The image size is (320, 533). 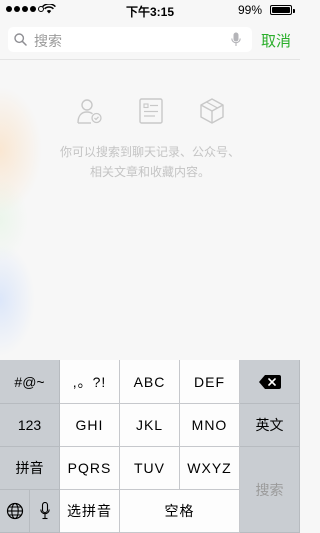 I want to click on search-bar, so click(x=130, y=40).